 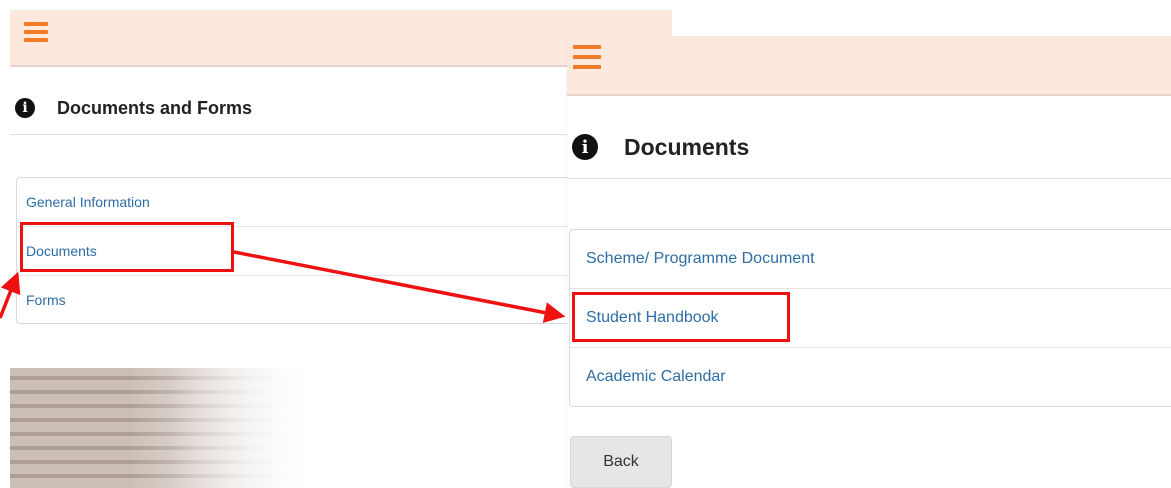 What do you see at coordinates (155, 107) in the screenshot?
I see `page-title-text: Documents and Forms` at bounding box center [155, 107].